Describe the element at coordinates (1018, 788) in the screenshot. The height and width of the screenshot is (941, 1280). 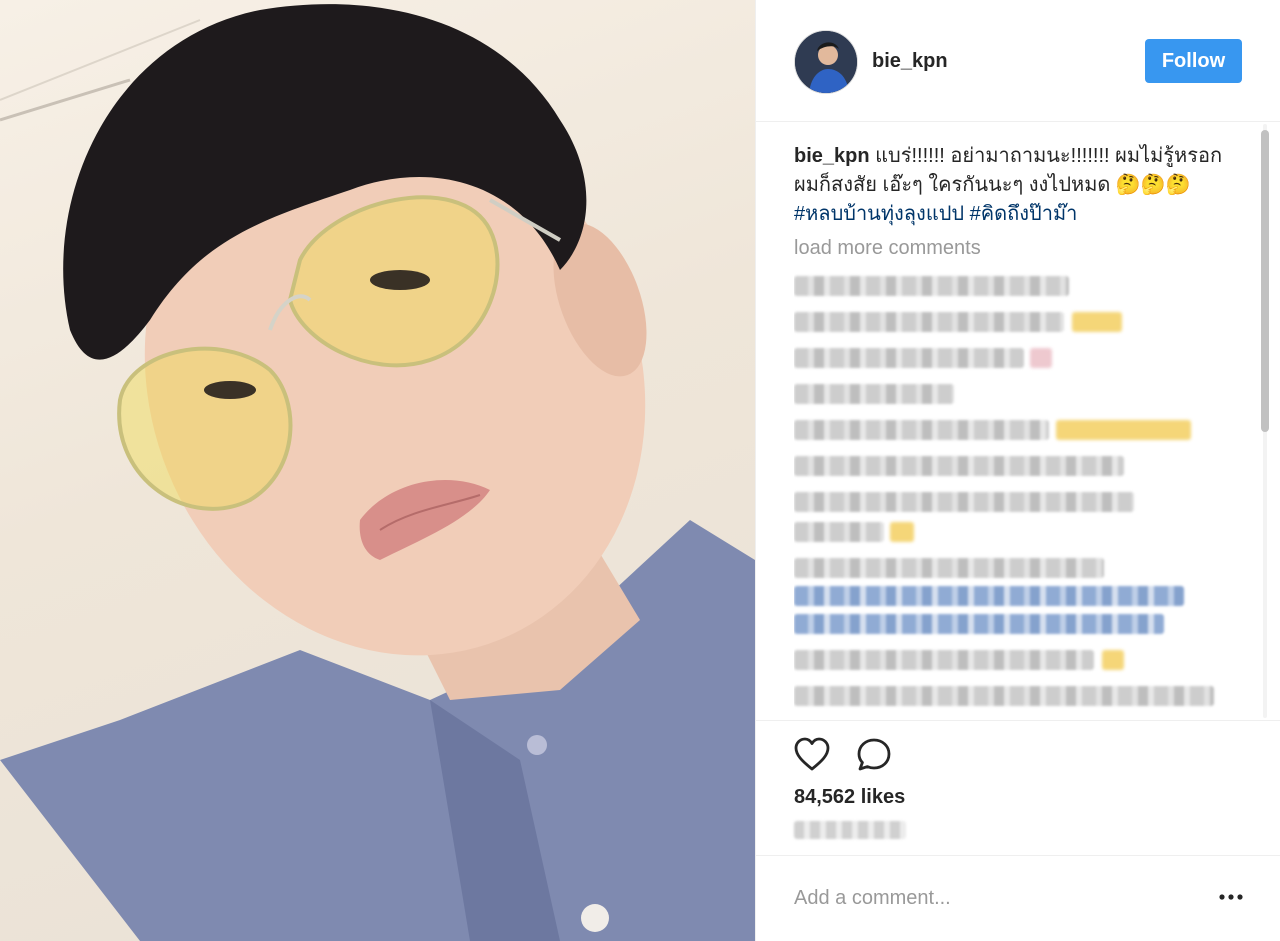
I see `post-actions: 84,562 likes` at that location.